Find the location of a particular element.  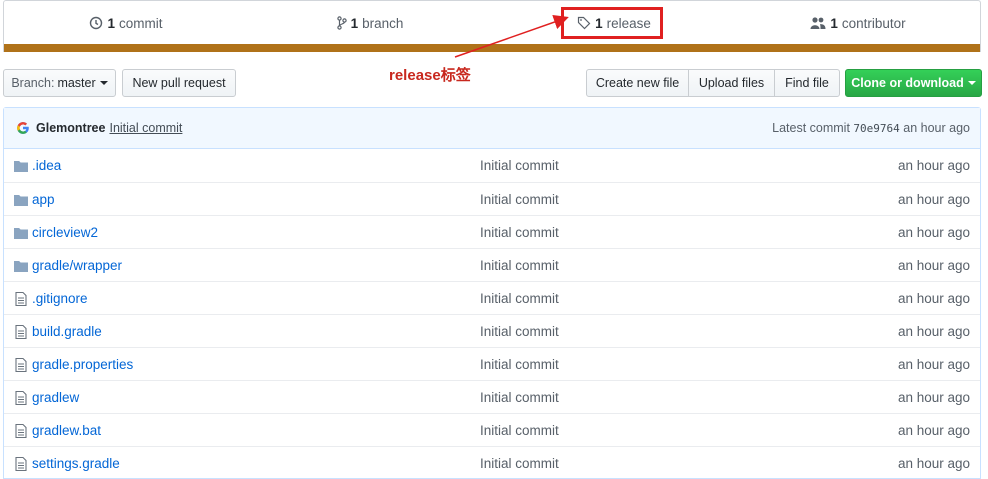

contributors-count: 1 is located at coordinates (834, 23).